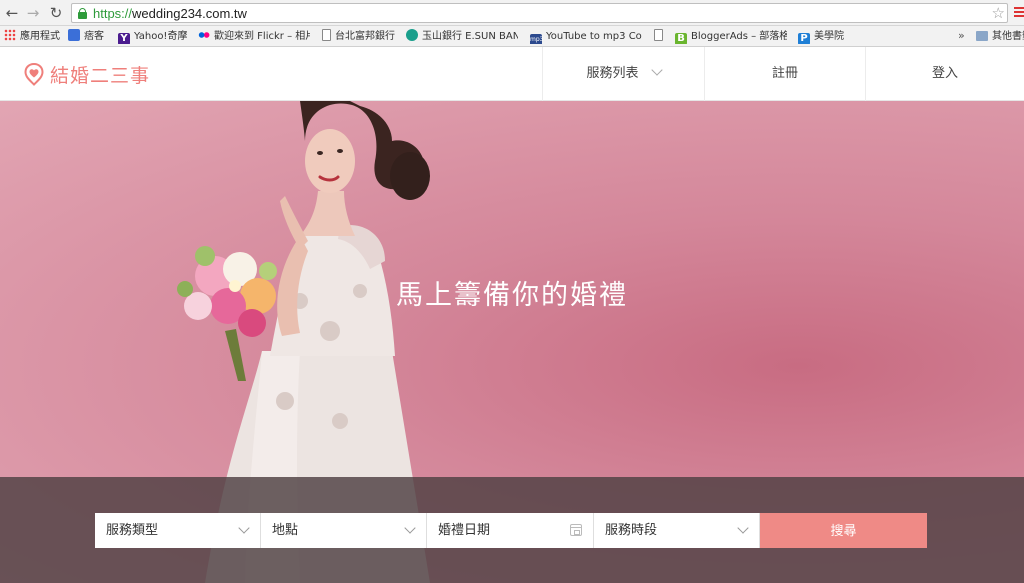 Image resolution: width=1024 pixels, height=583 pixels. Describe the element at coordinates (412, 35) in the screenshot. I see `esun-icon` at that location.